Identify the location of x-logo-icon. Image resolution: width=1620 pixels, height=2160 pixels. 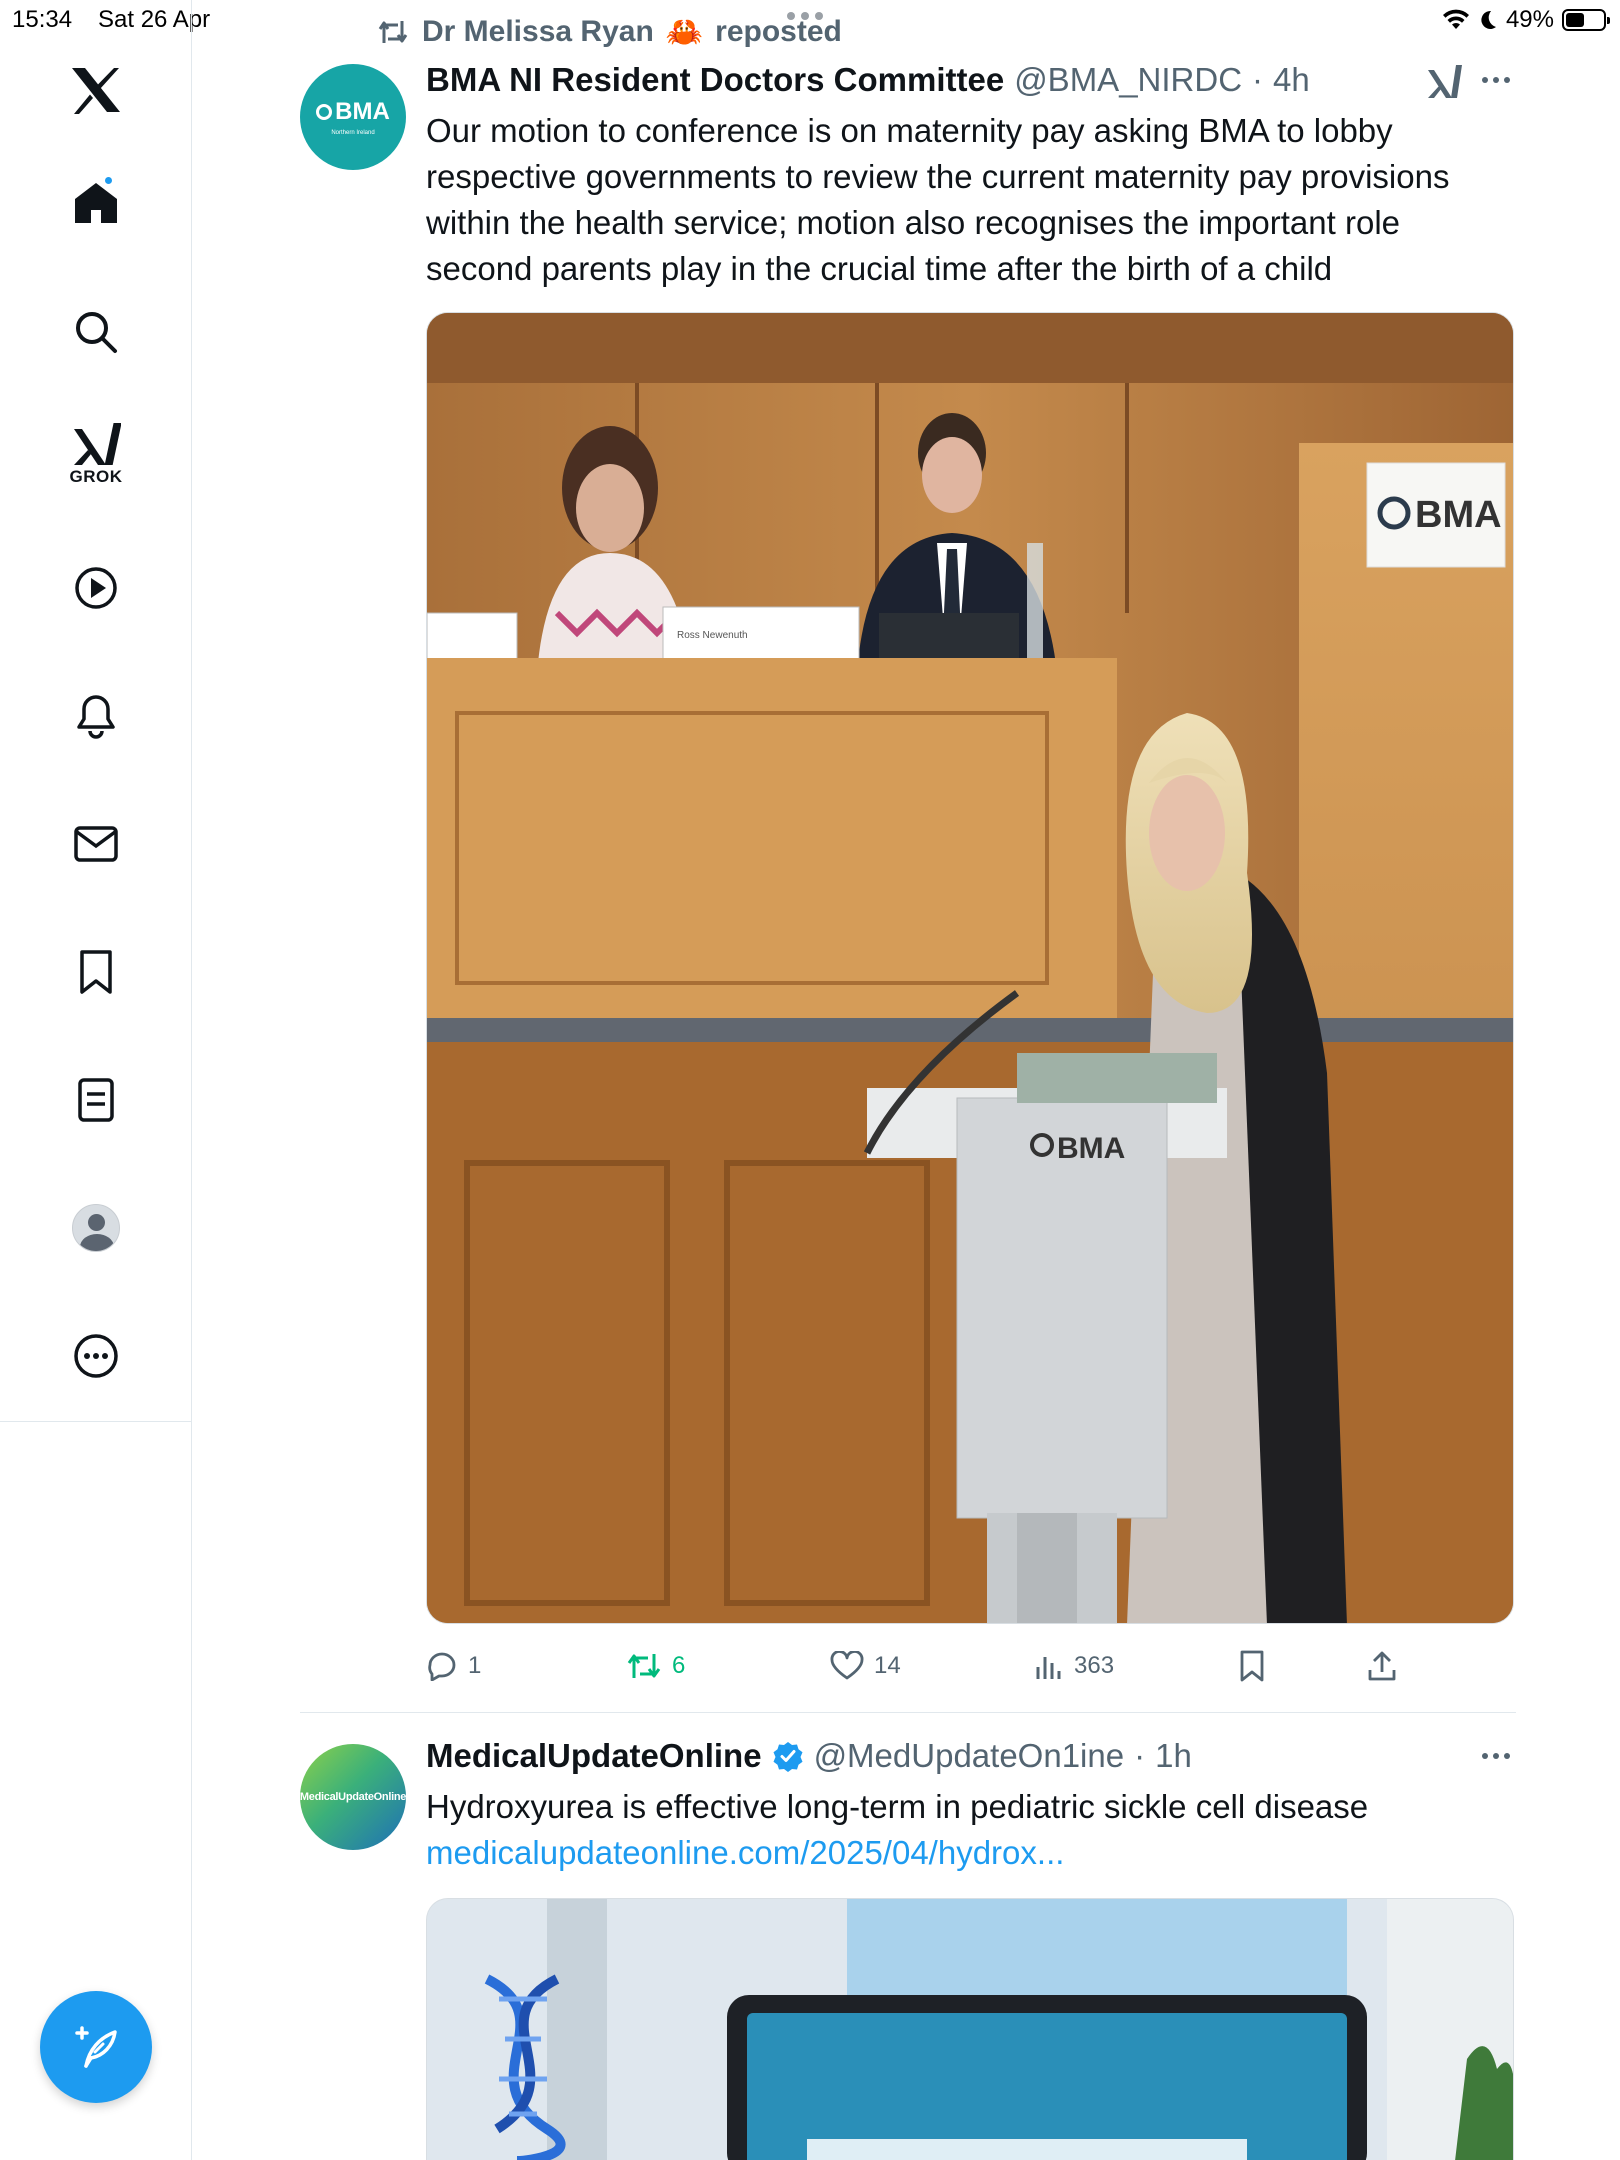
(96, 90).